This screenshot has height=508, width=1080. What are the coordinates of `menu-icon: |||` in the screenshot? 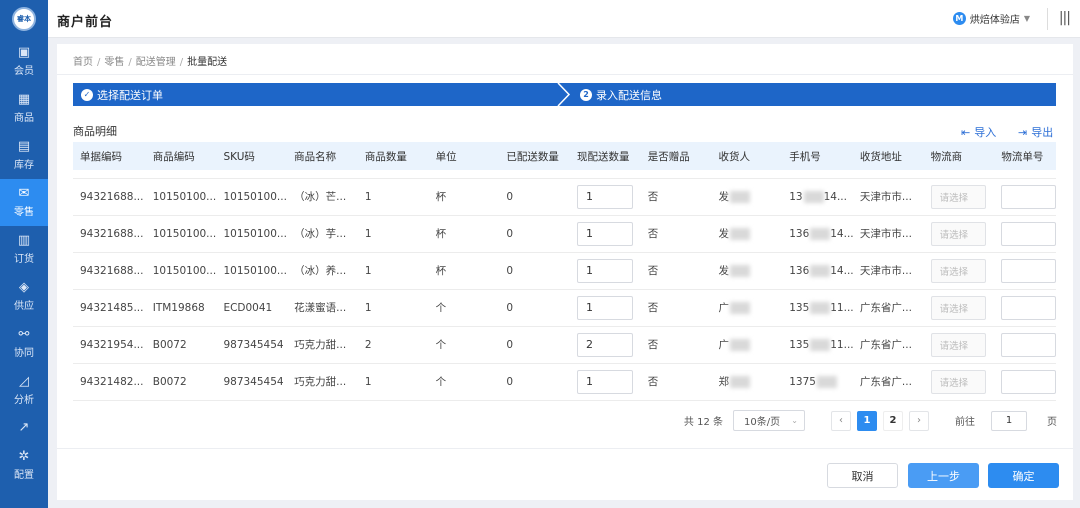 It's located at (1065, 18).